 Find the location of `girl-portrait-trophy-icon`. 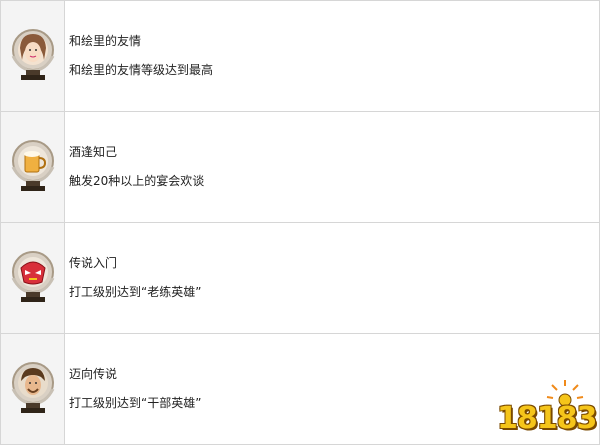

girl-portrait-trophy-icon is located at coordinates (32, 54).